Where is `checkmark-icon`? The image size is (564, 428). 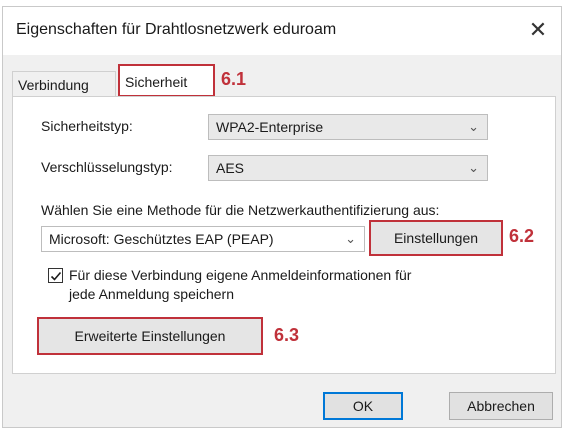 checkmark-icon is located at coordinates (56, 276).